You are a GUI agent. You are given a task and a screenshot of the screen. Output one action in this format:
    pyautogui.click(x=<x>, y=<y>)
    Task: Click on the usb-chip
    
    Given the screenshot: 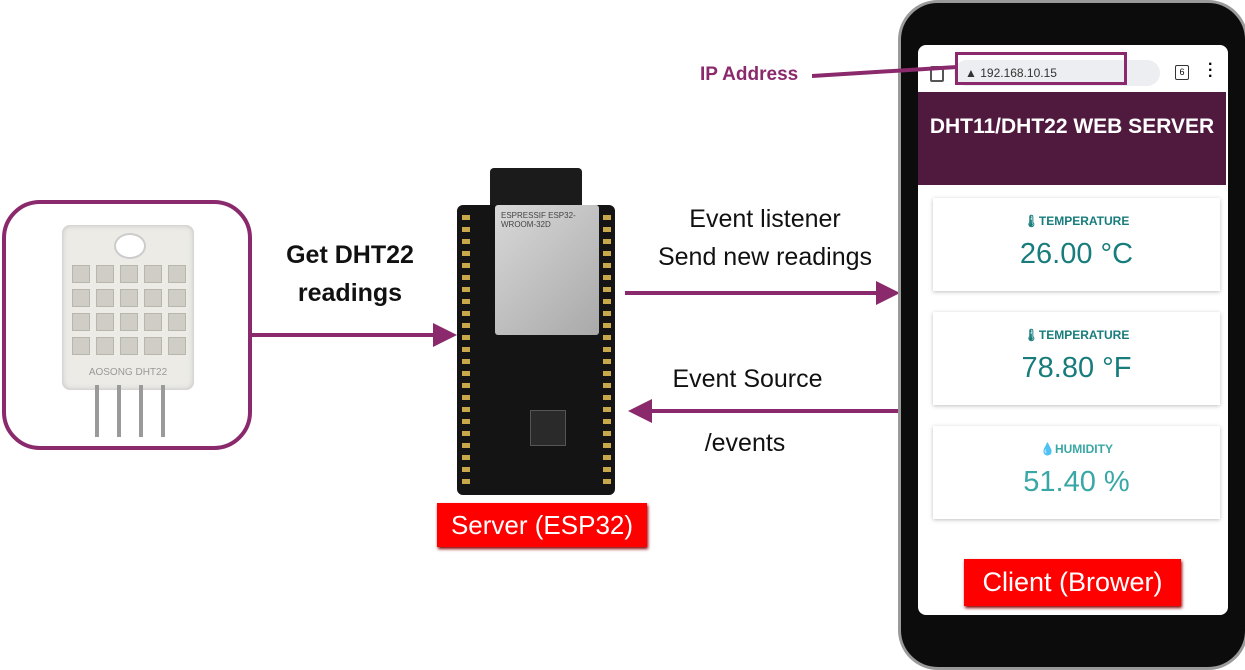 What is the action you would take?
    pyautogui.click(x=548, y=428)
    